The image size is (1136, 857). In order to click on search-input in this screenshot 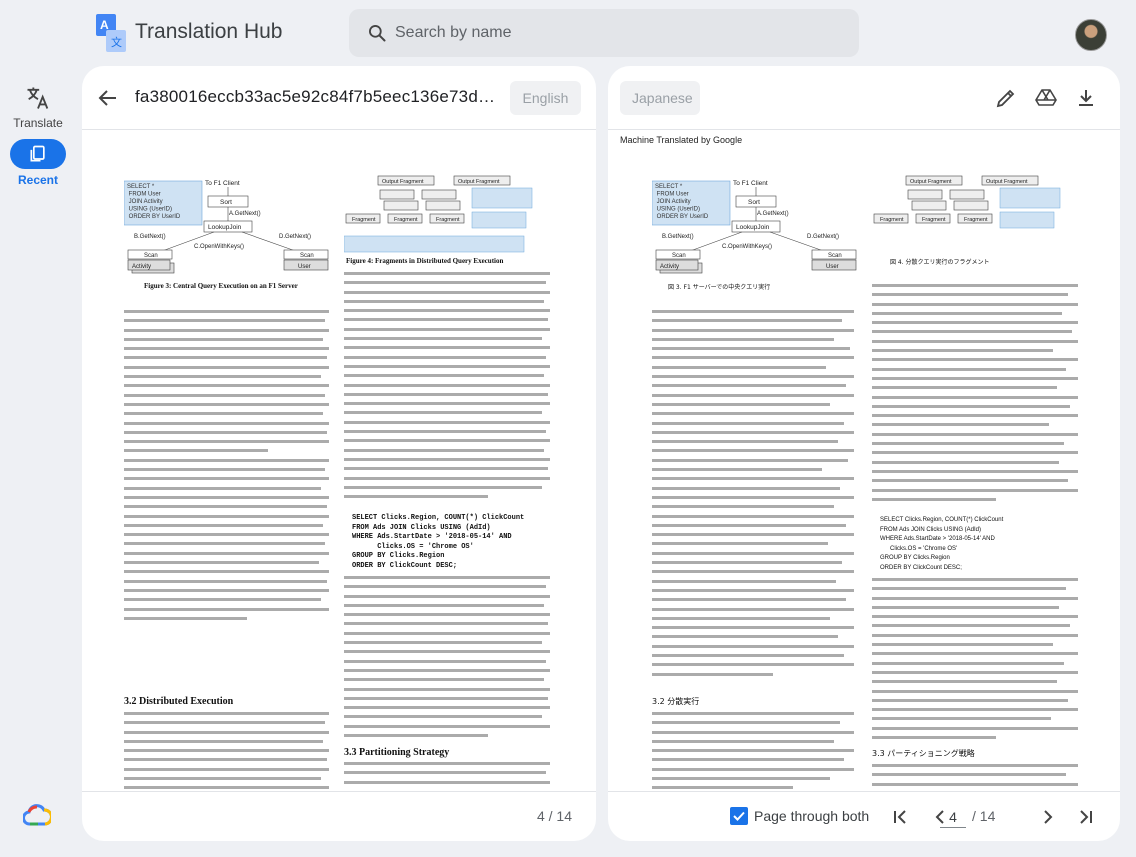, I will do `click(615, 33)`.